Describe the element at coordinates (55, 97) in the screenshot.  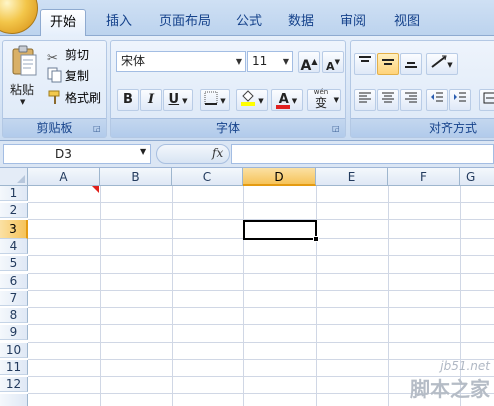
I see `format-painter-icon` at that location.